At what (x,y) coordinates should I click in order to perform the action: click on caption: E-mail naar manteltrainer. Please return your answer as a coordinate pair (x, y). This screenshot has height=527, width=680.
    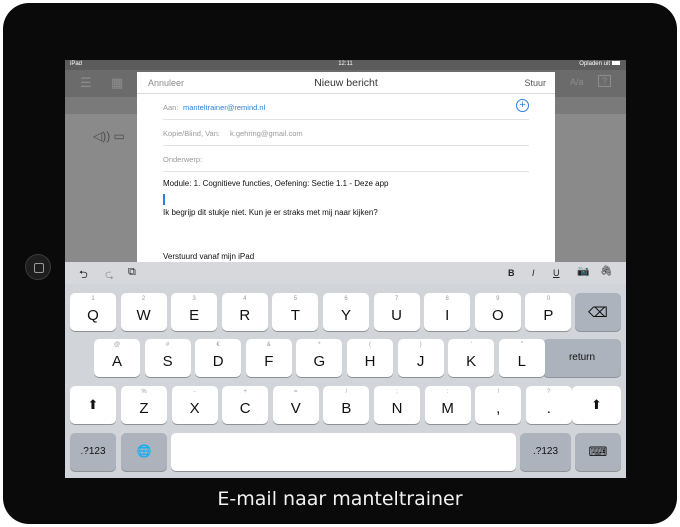
    Looking at the image, I should click on (340, 499).